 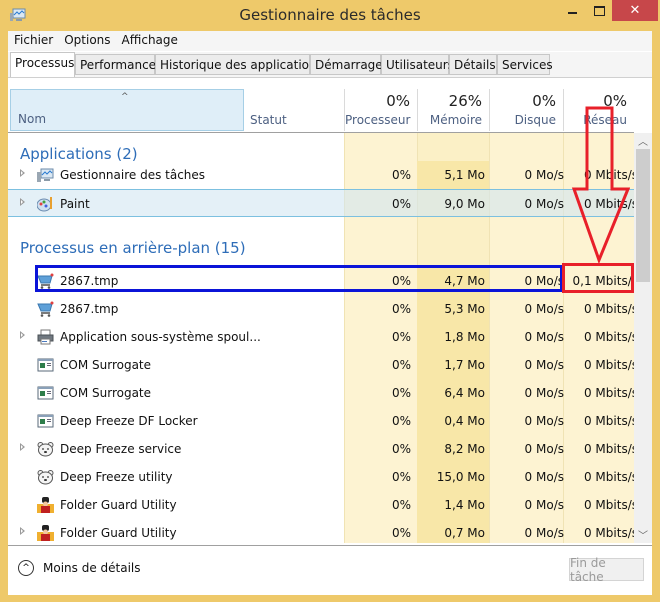 What do you see at coordinates (33, 41) in the screenshot?
I see `menu-fichier: Fichier` at bounding box center [33, 41].